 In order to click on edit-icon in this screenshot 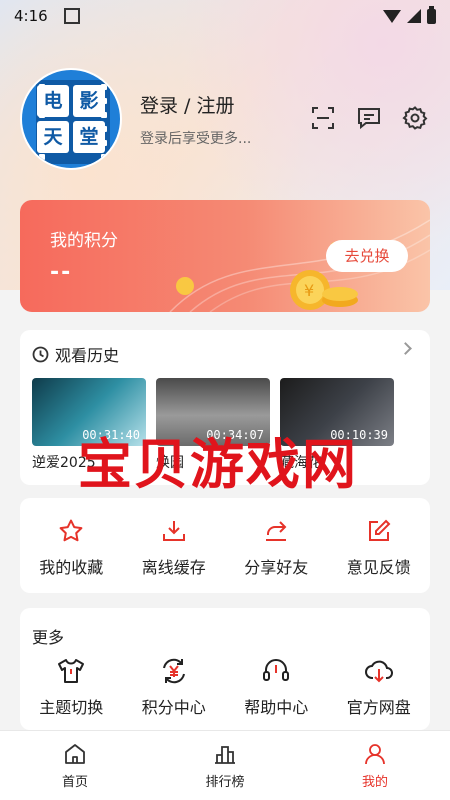, I will do `click(379, 530)`.